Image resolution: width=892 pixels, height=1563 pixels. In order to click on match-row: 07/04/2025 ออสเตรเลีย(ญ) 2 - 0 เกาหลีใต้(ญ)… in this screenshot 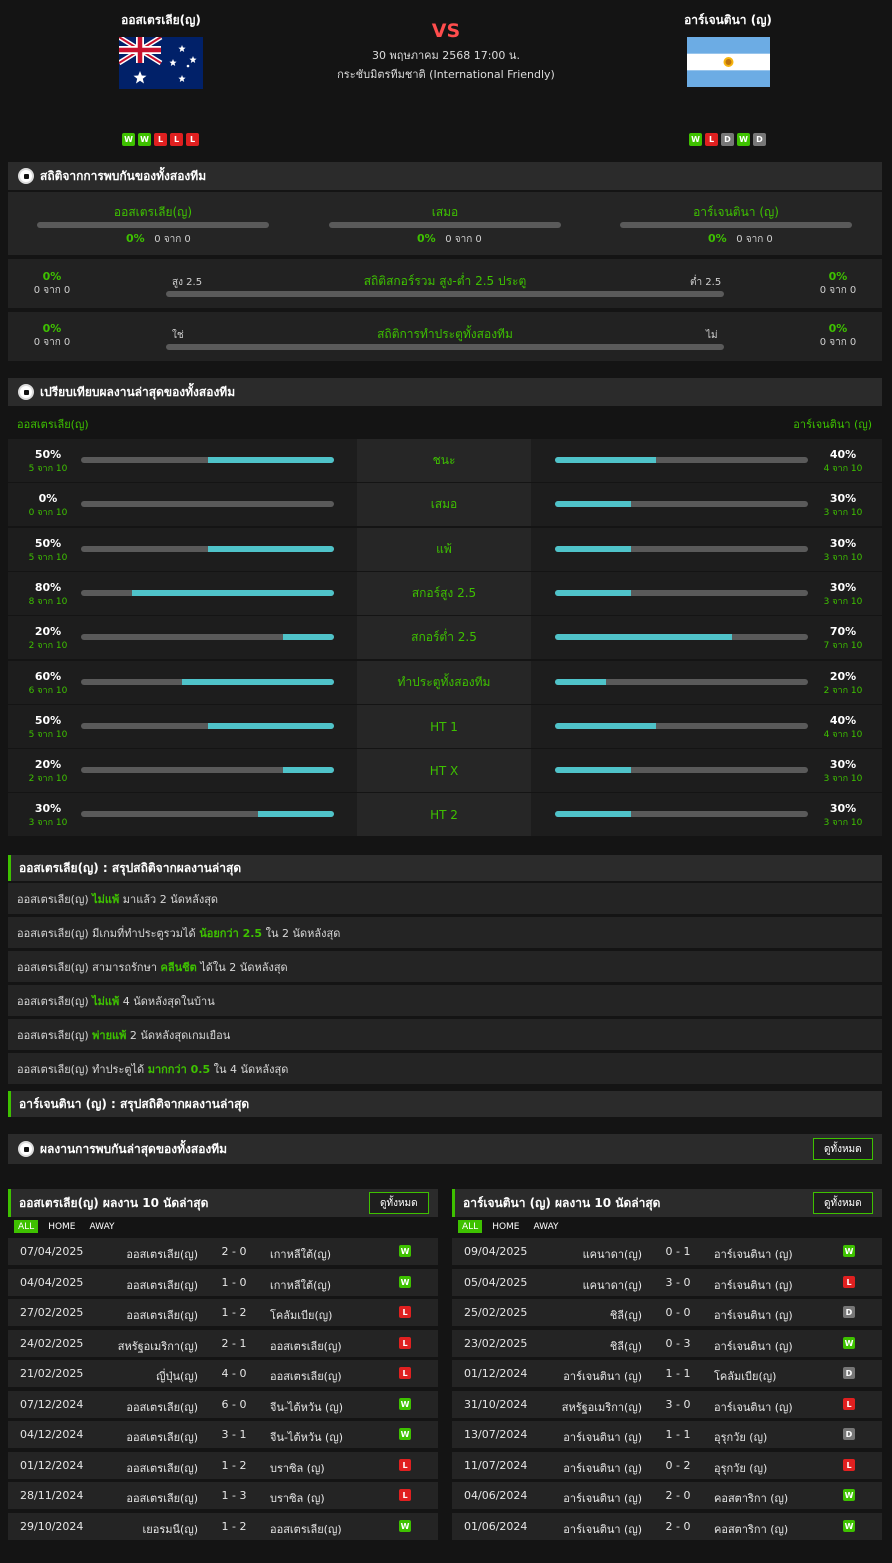, I will do `click(223, 1251)`.